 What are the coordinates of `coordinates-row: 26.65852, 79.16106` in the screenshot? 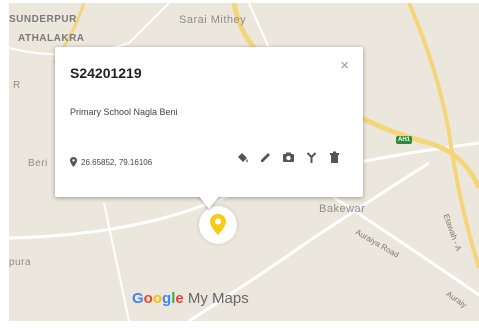 It's located at (111, 162).